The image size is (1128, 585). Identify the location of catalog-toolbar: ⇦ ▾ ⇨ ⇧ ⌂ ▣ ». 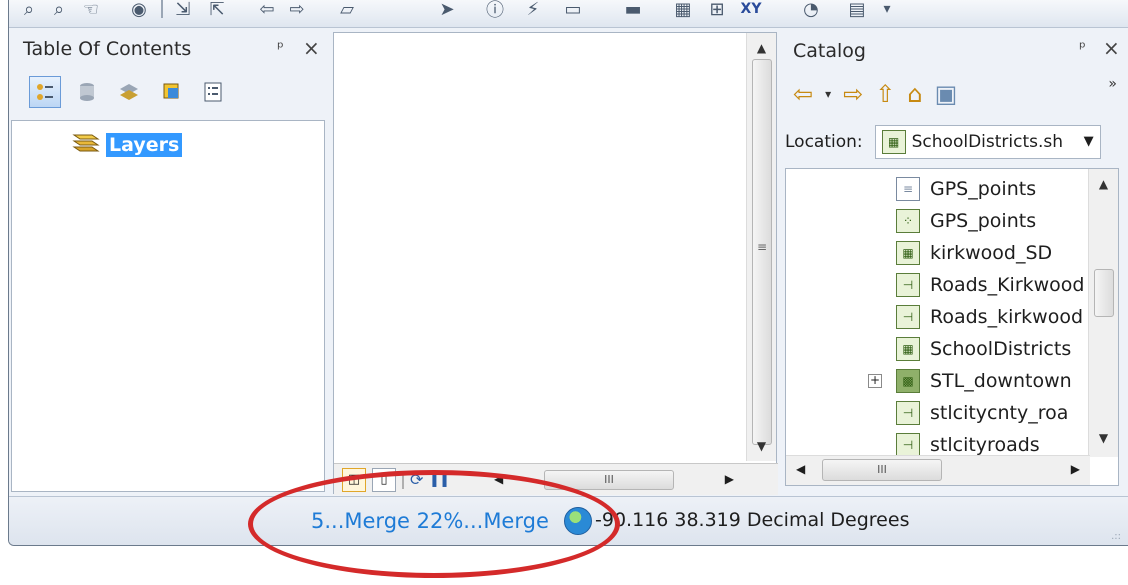
(955, 94).